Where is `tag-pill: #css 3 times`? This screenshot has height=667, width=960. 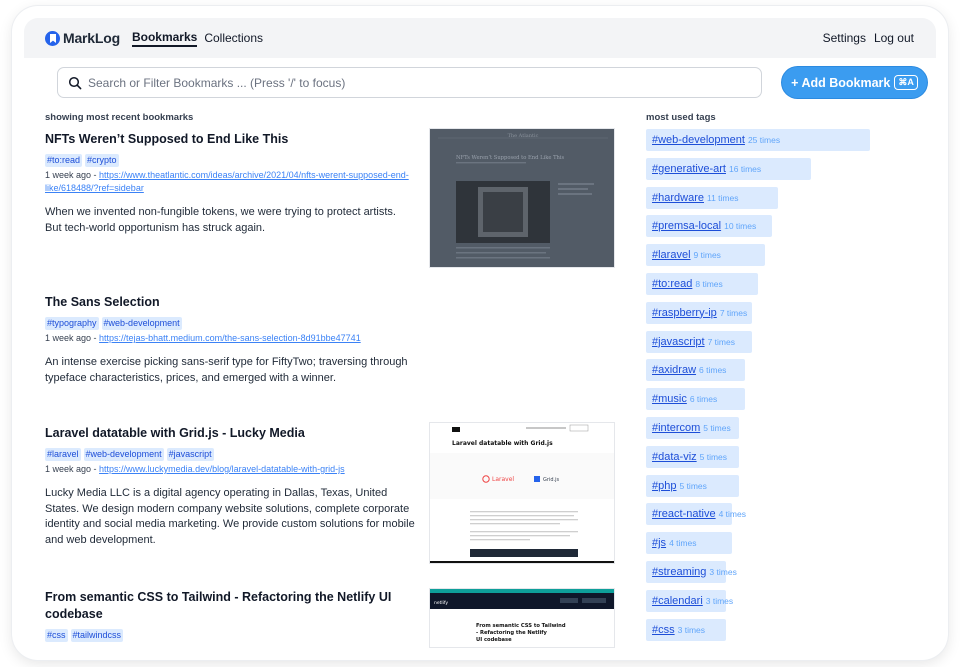
tag-pill: #css 3 times is located at coordinates (686, 629).